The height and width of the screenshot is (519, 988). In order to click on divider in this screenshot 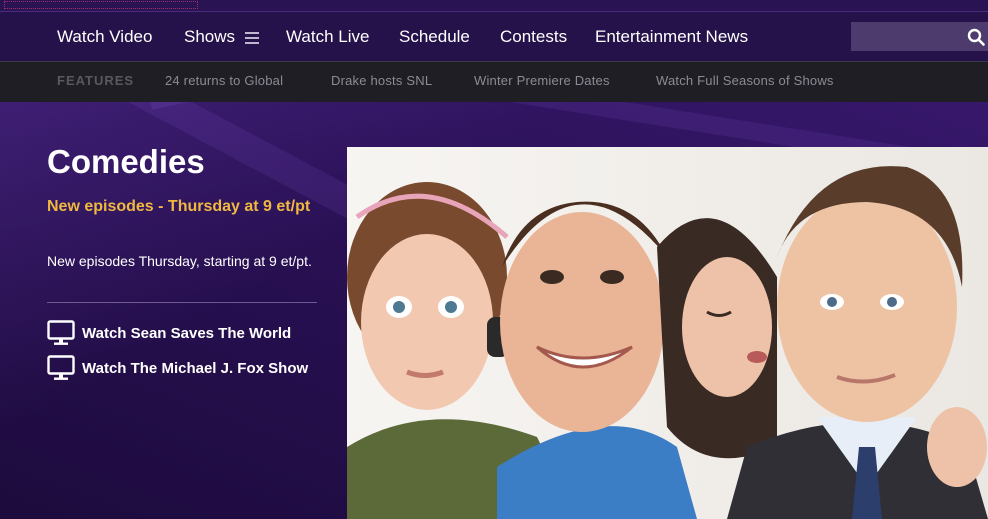, I will do `click(182, 302)`.